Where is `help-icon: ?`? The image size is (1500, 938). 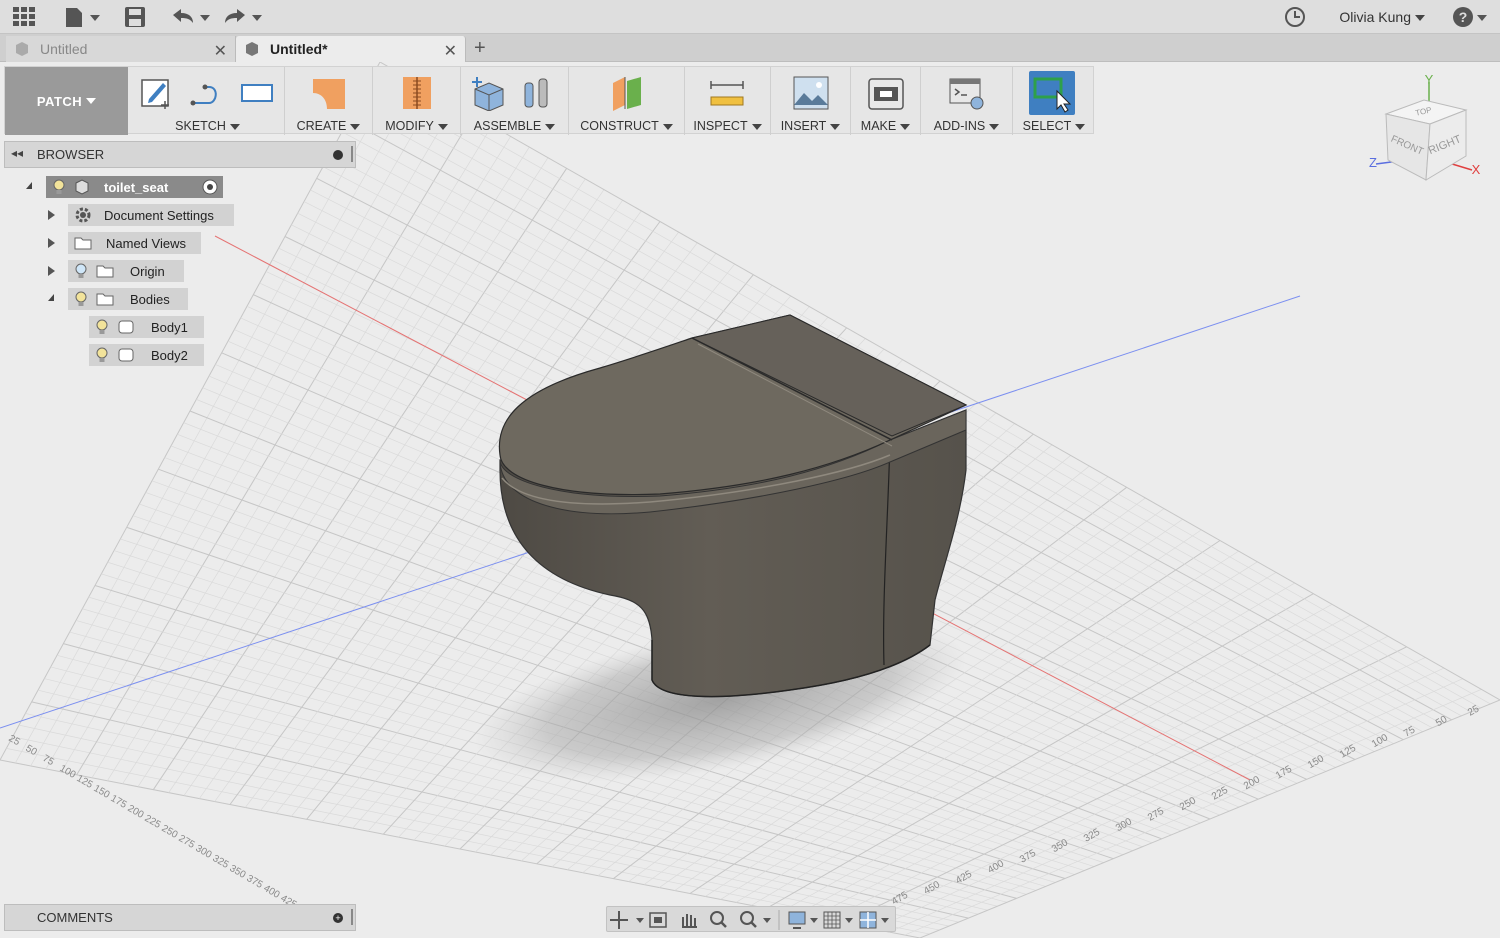 help-icon: ? is located at coordinates (1472, 17).